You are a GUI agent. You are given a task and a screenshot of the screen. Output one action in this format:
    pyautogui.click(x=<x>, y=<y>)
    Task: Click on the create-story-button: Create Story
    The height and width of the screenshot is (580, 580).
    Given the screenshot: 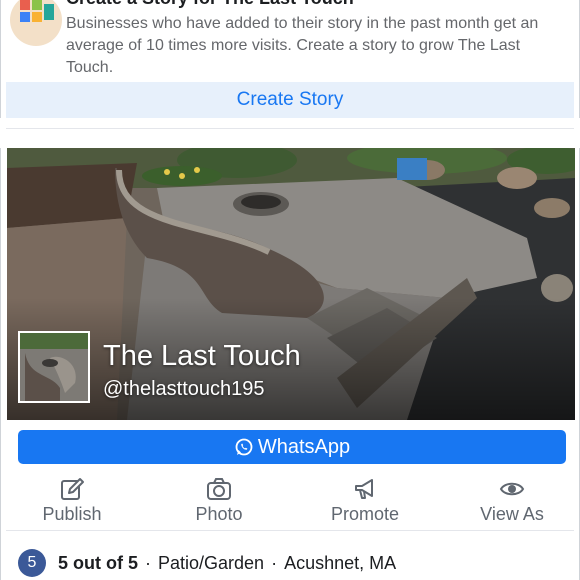 What is the action you would take?
    pyautogui.click(x=290, y=100)
    